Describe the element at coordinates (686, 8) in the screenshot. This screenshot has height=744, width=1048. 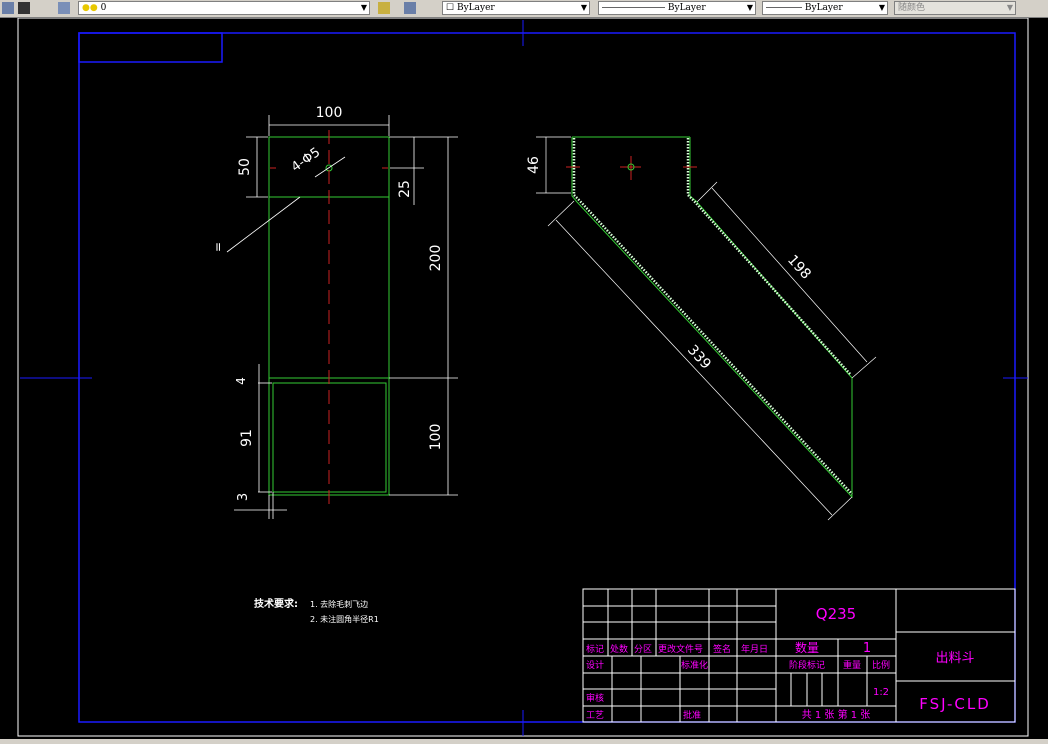
I see `linetype-value: ByLayer` at that location.